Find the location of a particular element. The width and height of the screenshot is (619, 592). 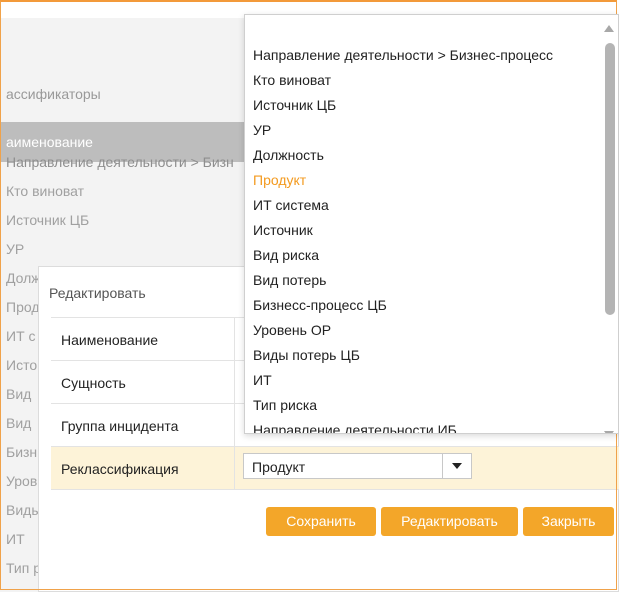

dropdown-option: Источник ЦБ is located at coordinates (294, 105).